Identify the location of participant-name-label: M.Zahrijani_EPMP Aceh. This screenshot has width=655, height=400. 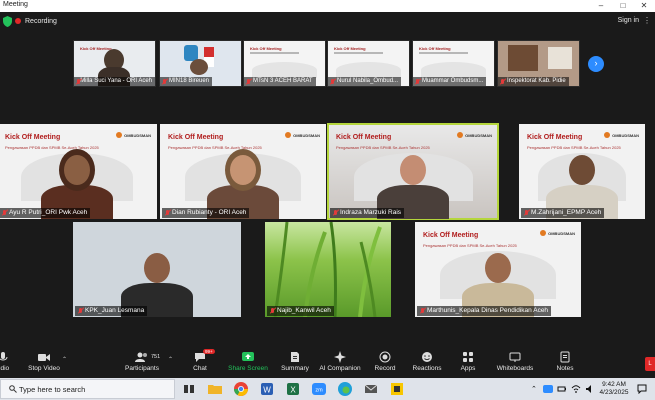
(563, 213).